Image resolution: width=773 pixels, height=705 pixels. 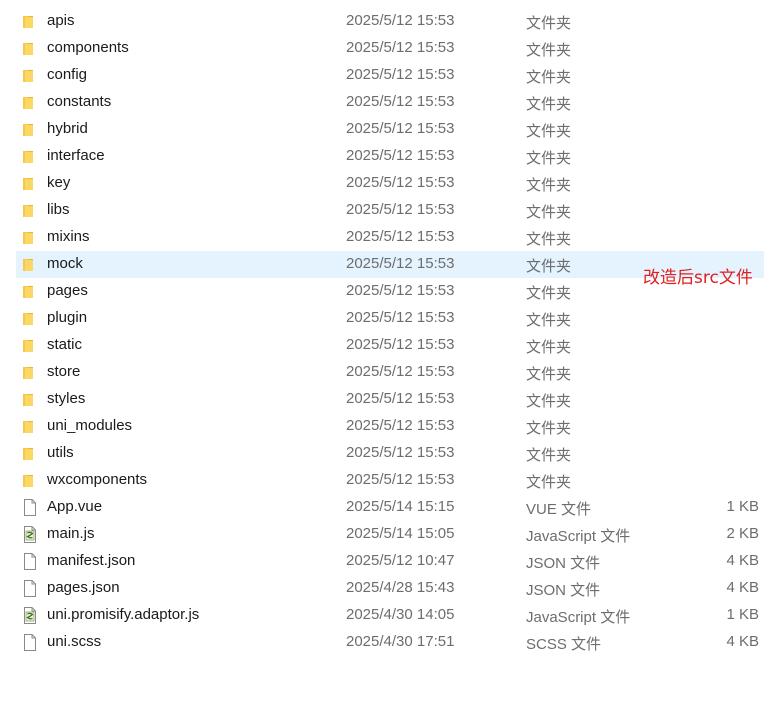 I want to click on file-row: constants 2025/5/12 15:53 文件夹, so click(x=390, y=102).